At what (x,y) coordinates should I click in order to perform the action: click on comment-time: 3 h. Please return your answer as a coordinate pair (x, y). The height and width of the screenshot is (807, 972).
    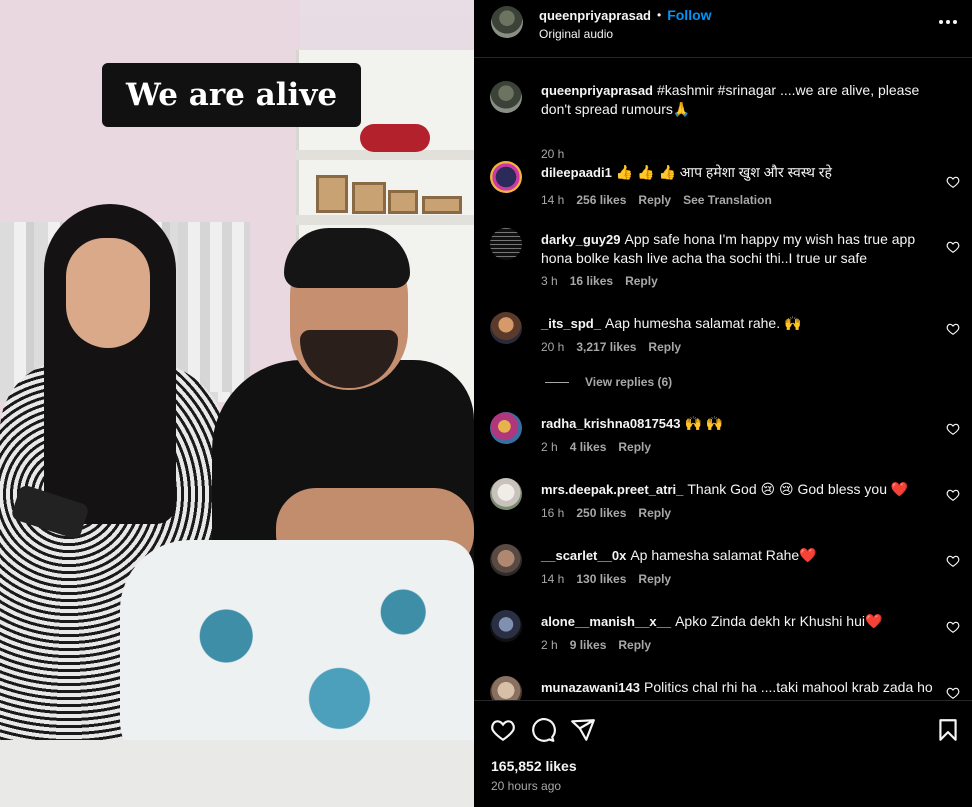
    Looking at the image, I should click on (549, 281).